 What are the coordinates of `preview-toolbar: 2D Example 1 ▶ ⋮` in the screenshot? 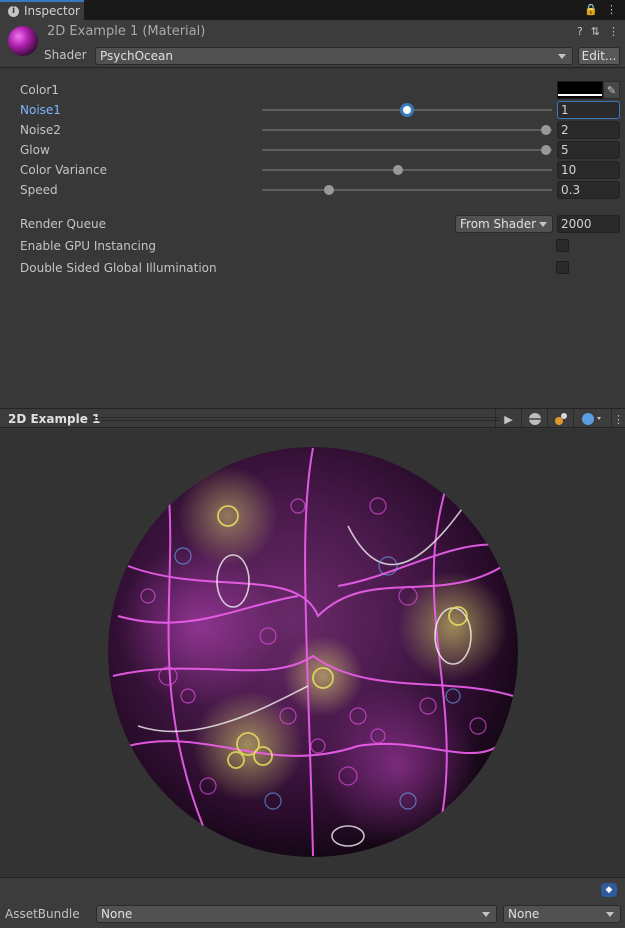 It's located at (312, 418).